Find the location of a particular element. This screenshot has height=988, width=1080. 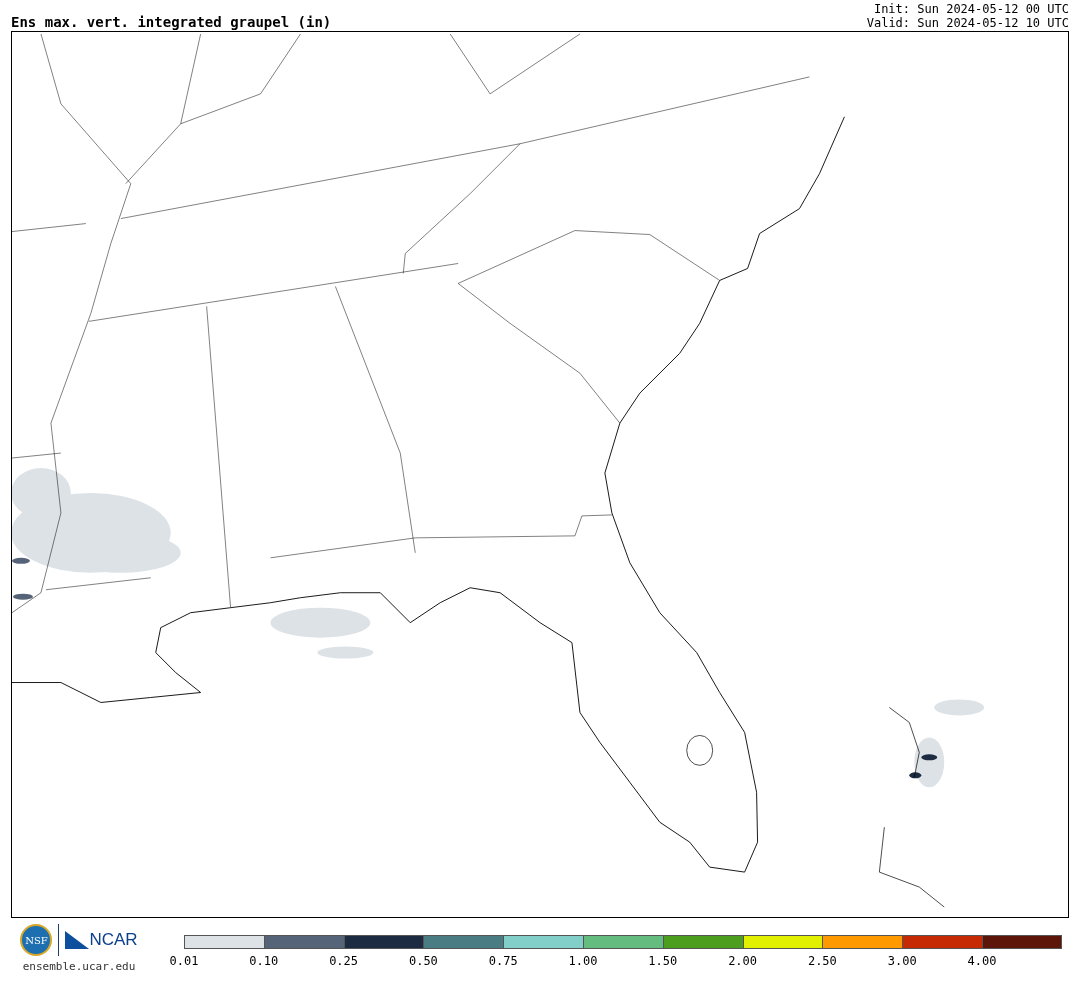

colorbar-label: 0.50 is located at coordinates (423, 961).